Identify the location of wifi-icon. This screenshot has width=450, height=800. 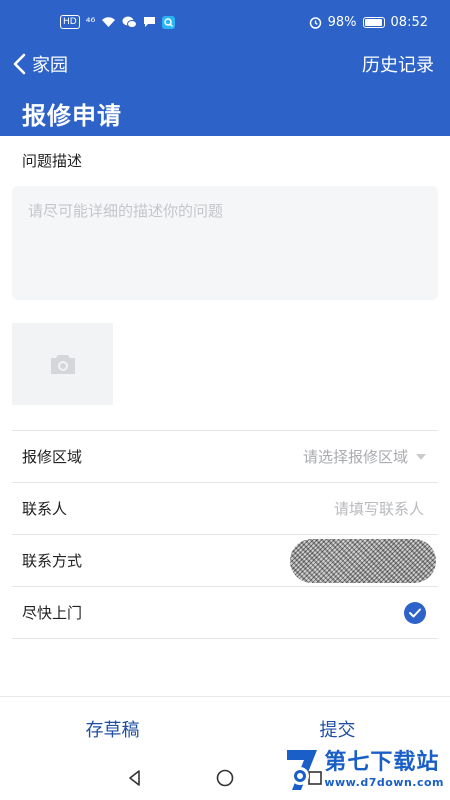
(109, 22).